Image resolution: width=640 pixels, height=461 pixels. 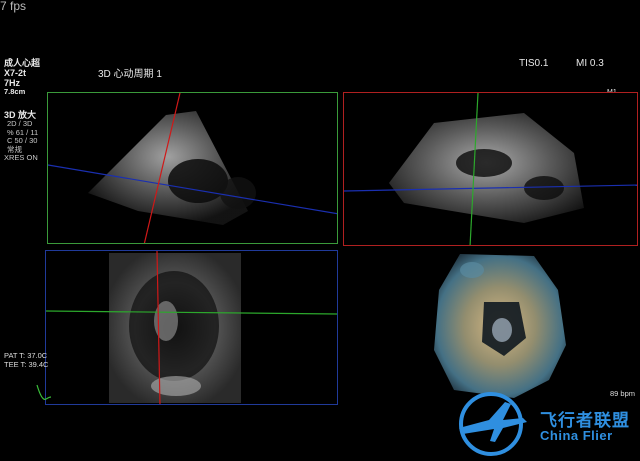 What do you see at coordinates (542, 423) in the screenshot?
I see `watermark-logo: 飞行者联盟 China Flier` at bounding box center [542, 423].